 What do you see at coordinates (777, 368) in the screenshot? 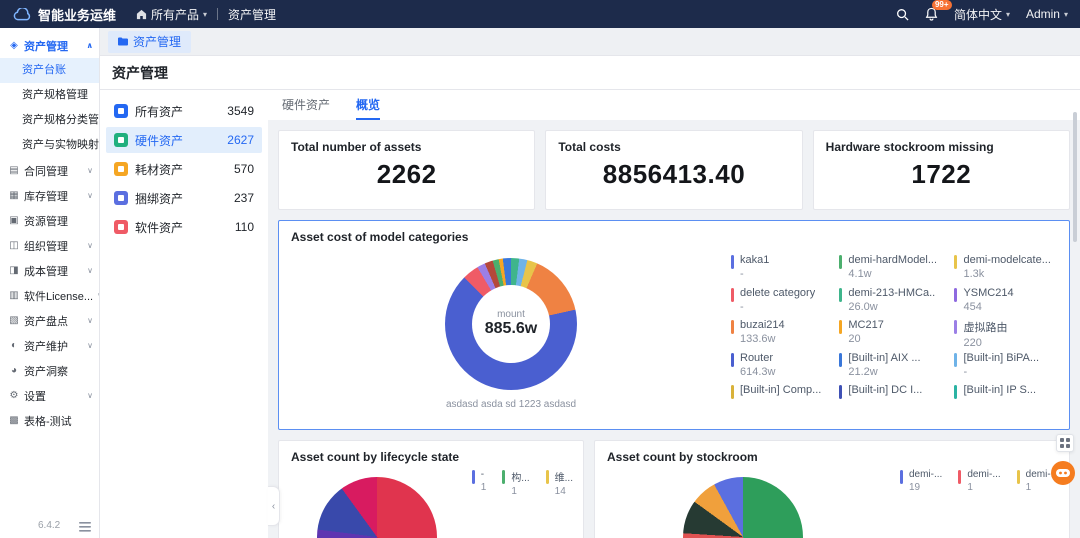
I see `legend-item: Router 614.3w` at bounding box center [777, 368].